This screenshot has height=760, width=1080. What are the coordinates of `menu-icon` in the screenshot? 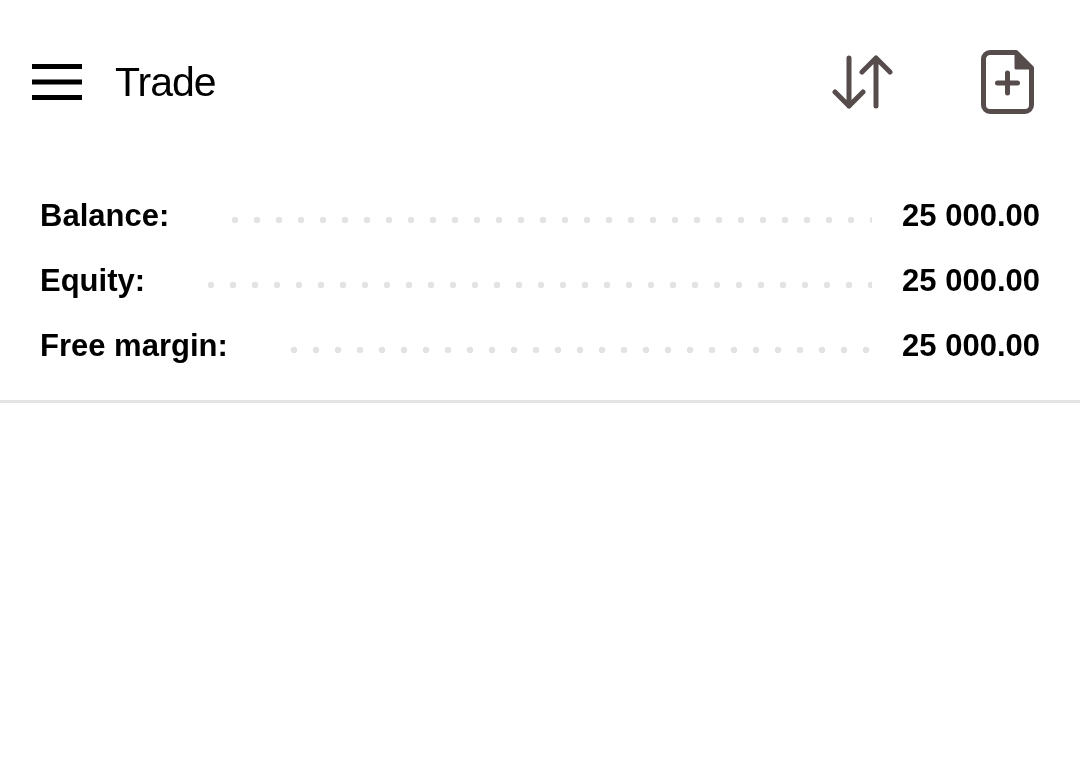 It's located at (57, 82).